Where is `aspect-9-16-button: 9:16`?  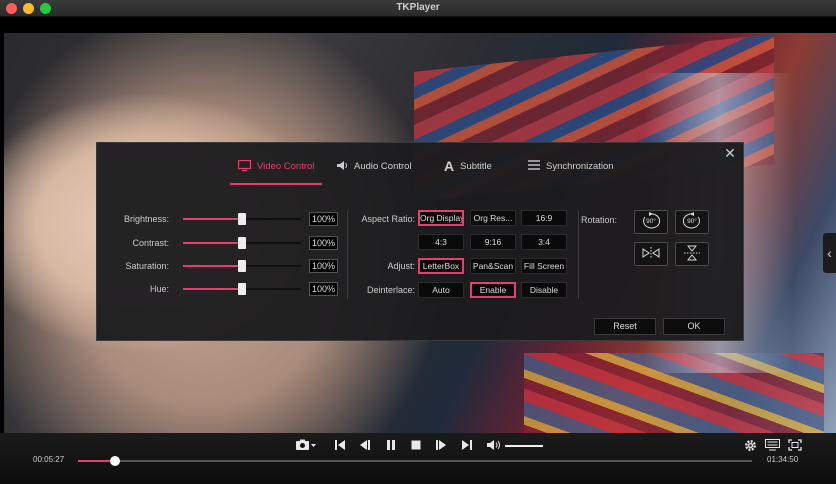 aspect-9-16-button: 9:16 is located at coordinates (493, 242).